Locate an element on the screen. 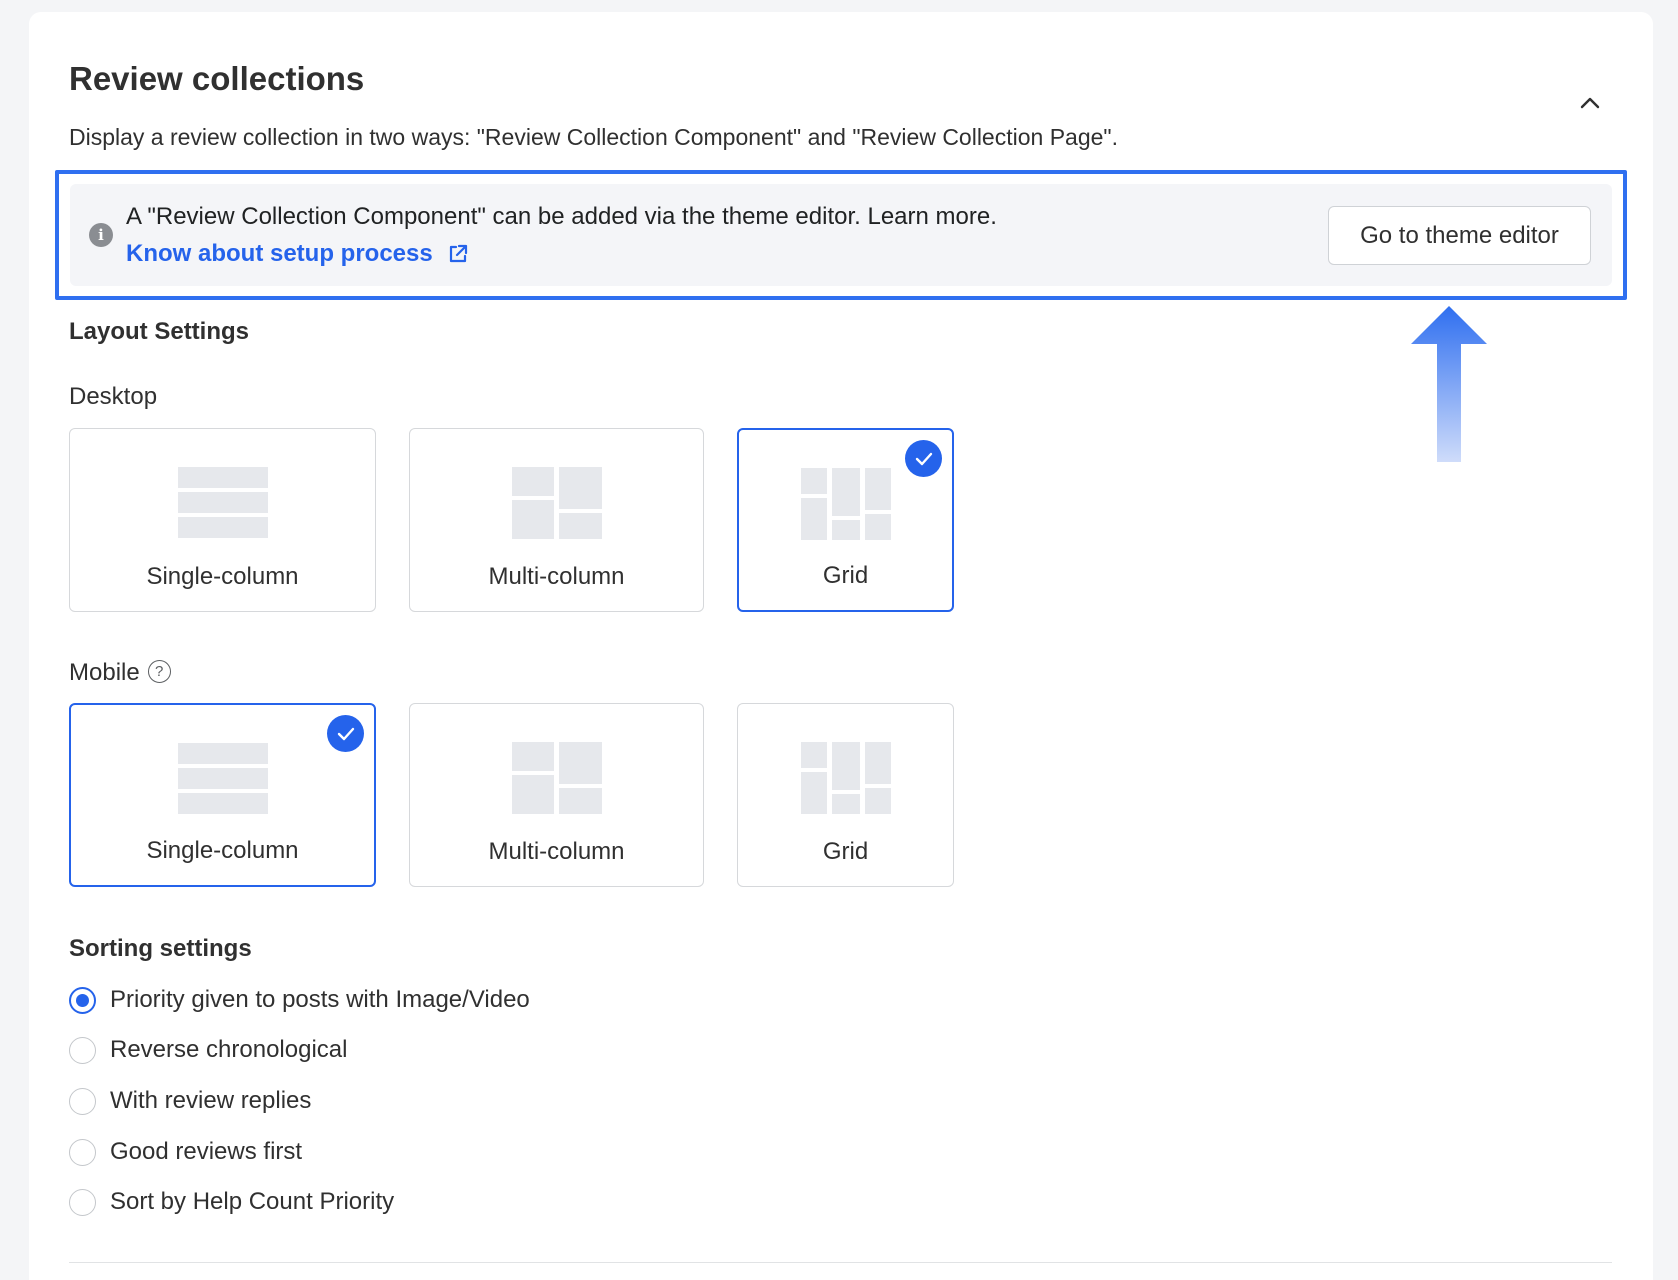 This screenshot has width=1678, height=1280. desktop-option-single-column: Single-column is located at coordinates (222, 520).